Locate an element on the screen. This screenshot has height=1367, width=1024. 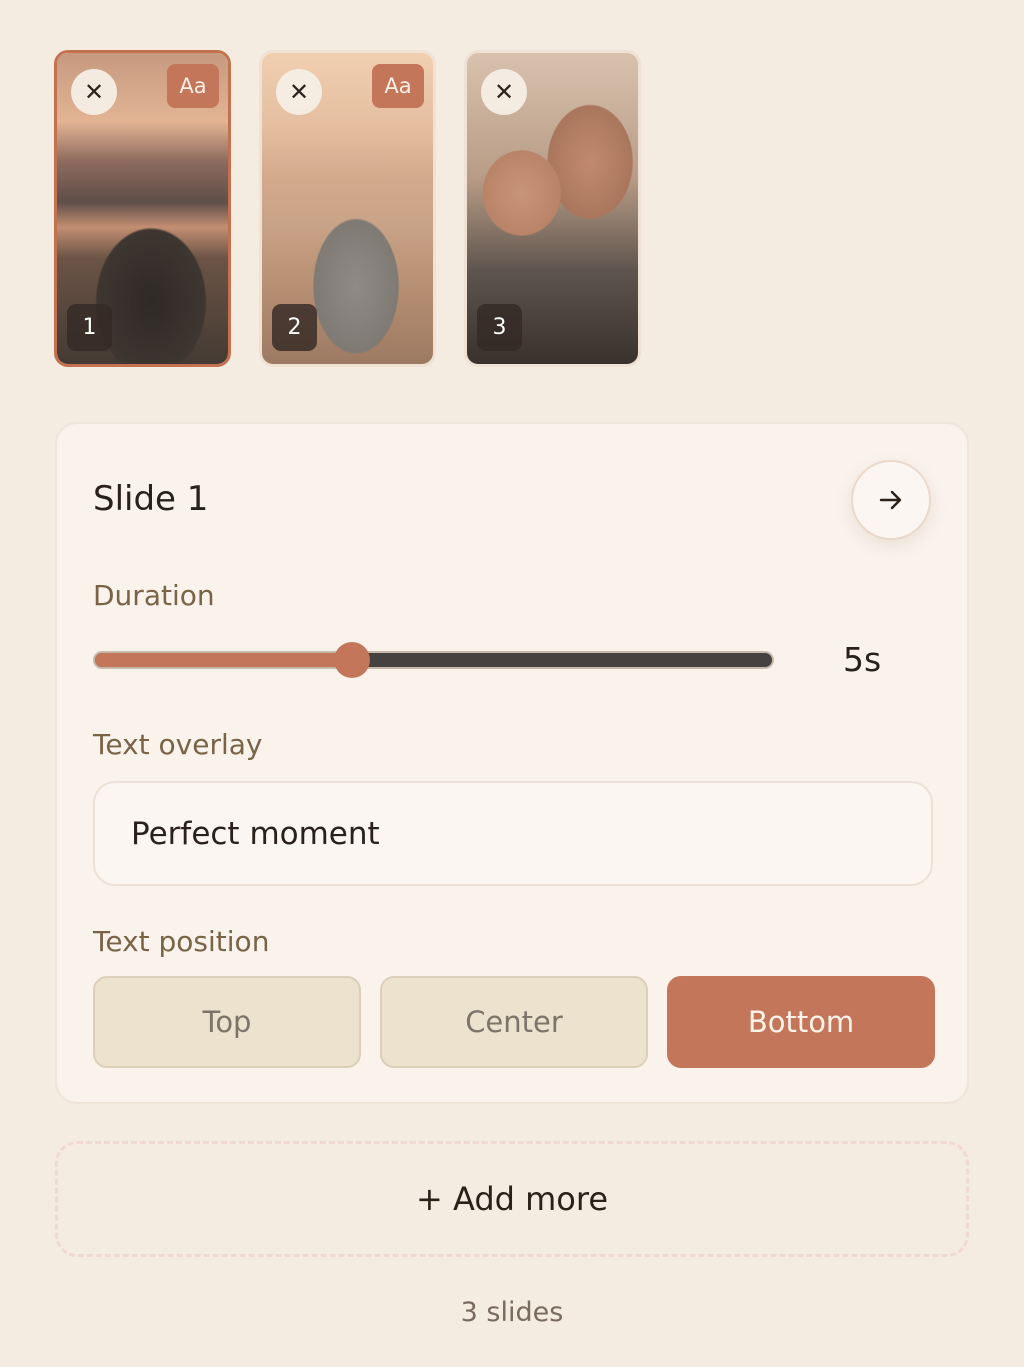
add-more-button: + Add more is located at coordinates (512, 1199).